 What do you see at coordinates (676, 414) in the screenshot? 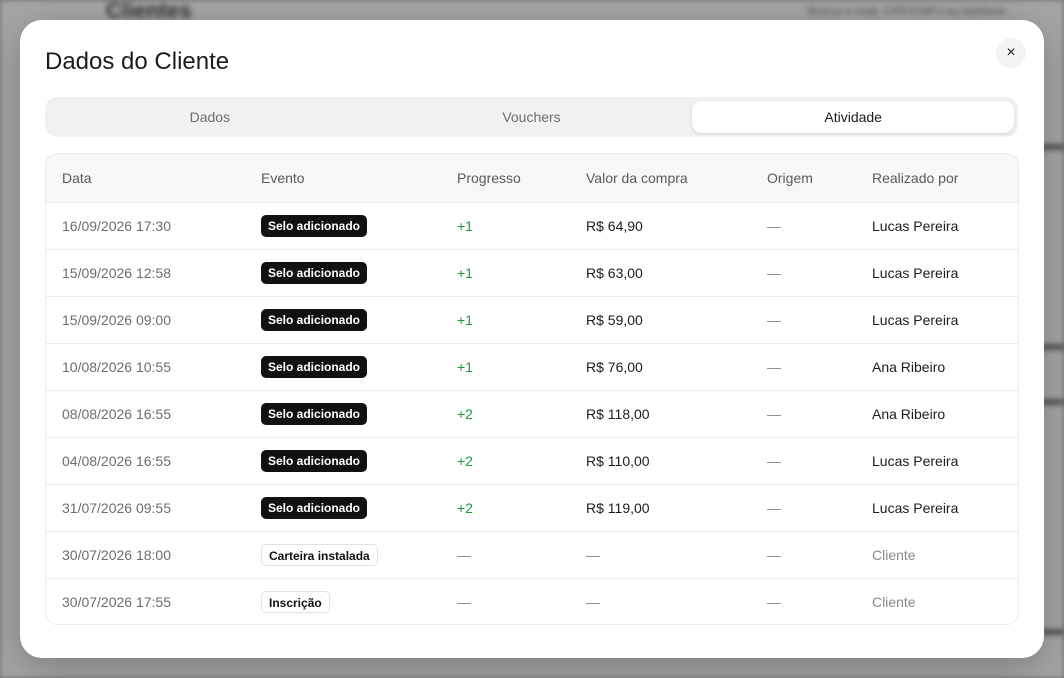
I see `row-purchase-value: R$ 118,00` at bounding box center [676, 414].